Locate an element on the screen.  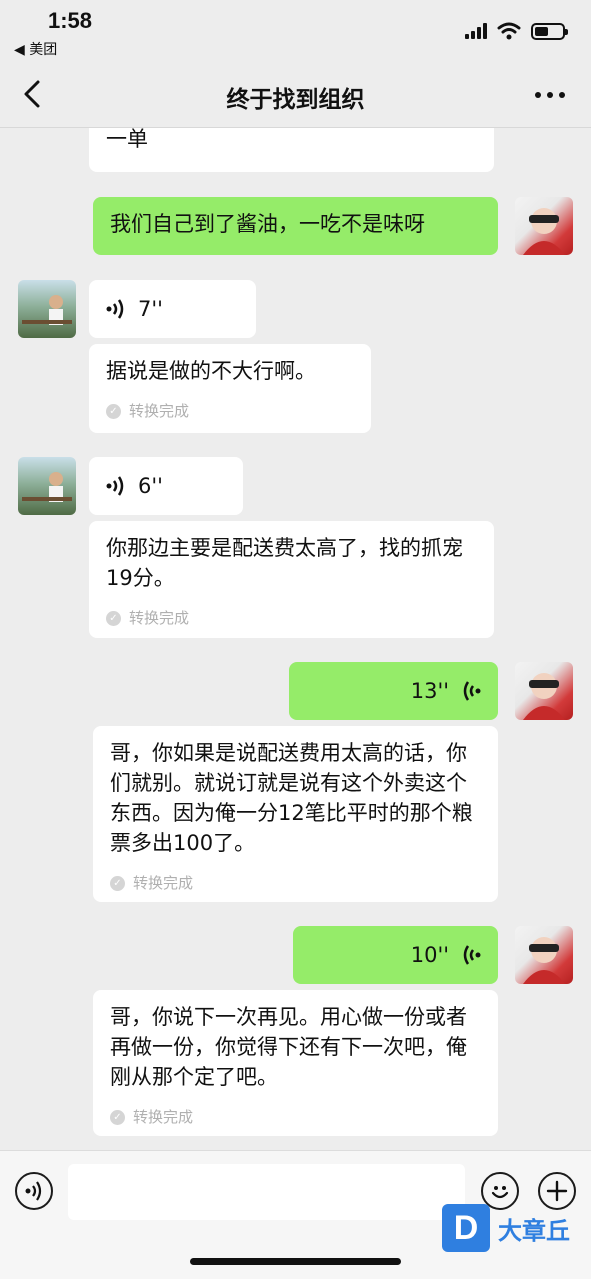
sent-text-message: 我们自己到了酱油，一吃不是味呀 is located at coordinates (295, 226).